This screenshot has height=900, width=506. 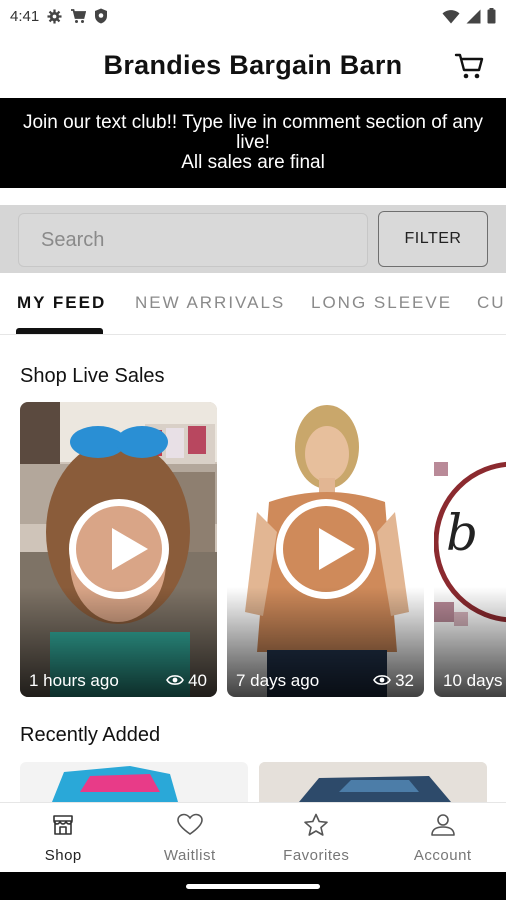 What do you see at coordinates (491, 16) in the screenshot?
I see `battery-icon` at bounding box center [491, 16].